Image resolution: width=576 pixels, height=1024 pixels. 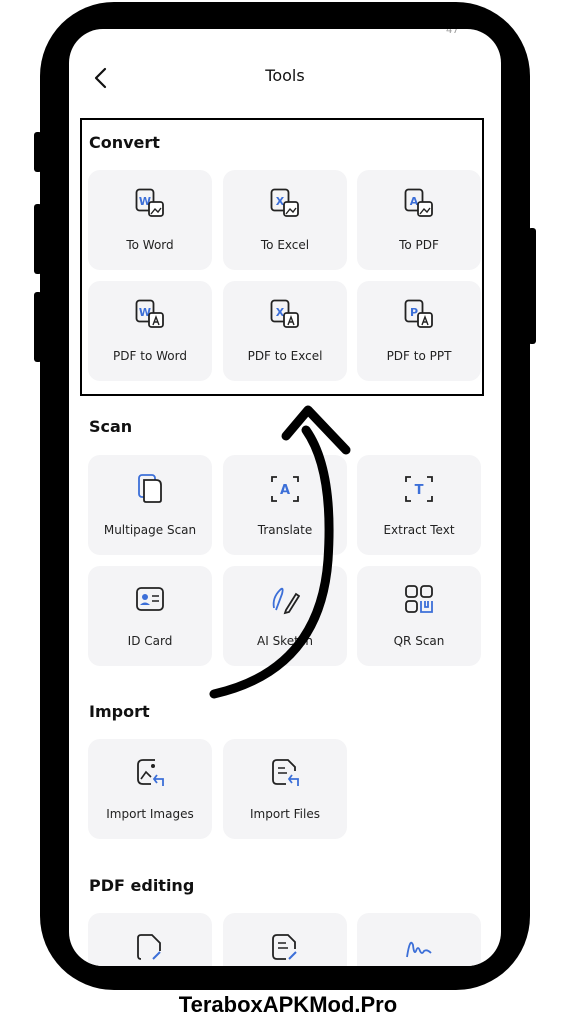 What do you see at coordinates (288, 1004) in the screenshot?
I see `watermark-text: TeraboxAPKMod.Pro` at bounding box center [288, 1004].